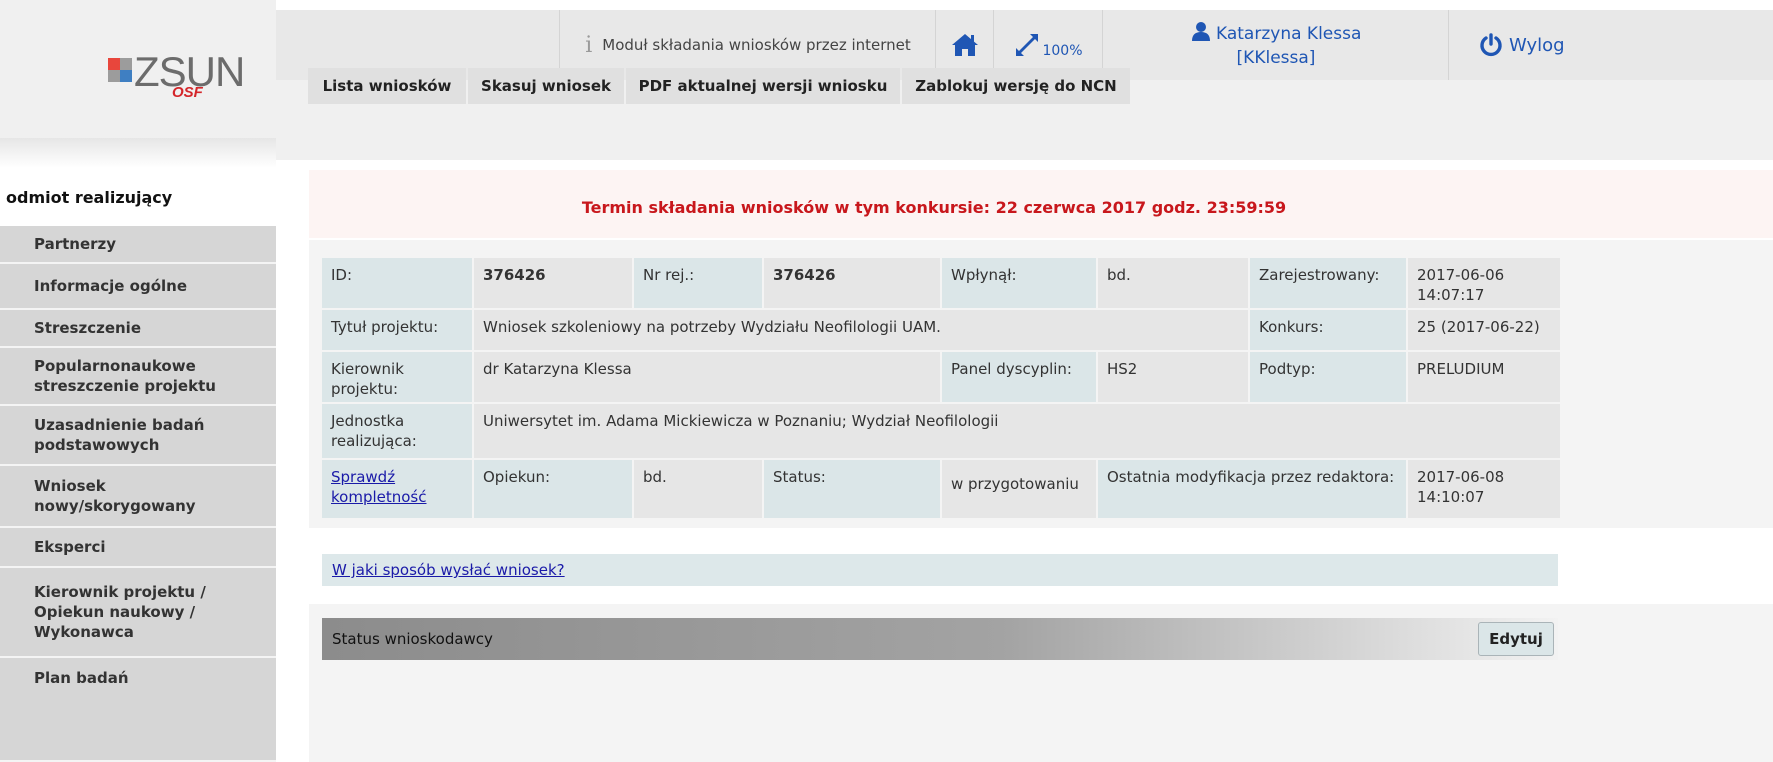 The image size is (1773, 762). What do you see at coordinates (1019, 283) in the screenshot?
I see `wplynal-label: Wpłynął:` at bounding box center [1019, 283].